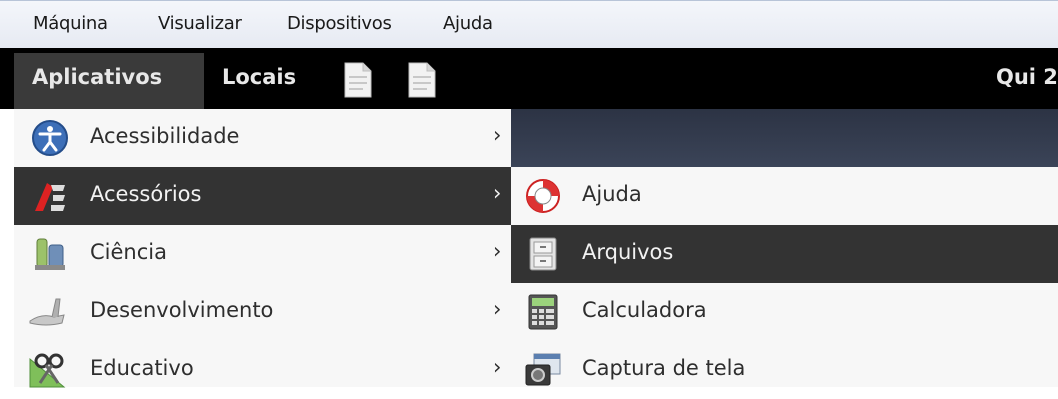  Describe the element at coordinates (47, 370) in the screenshot. I see `education-icon` at that location.